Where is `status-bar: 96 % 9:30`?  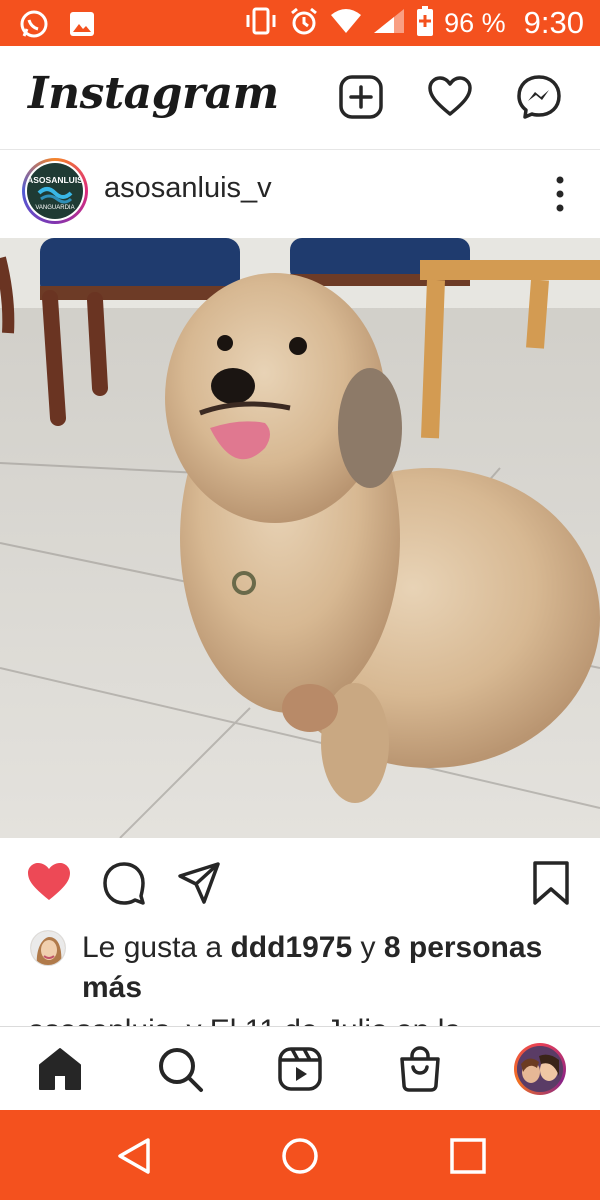
status-bar: 96 % 9:30 is located at coordinates (300, 23).